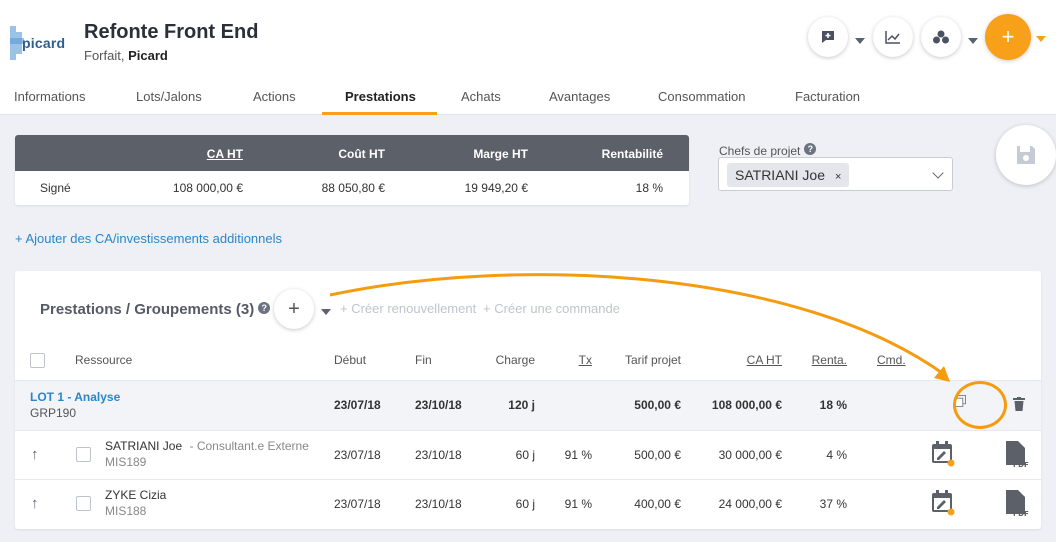 This screenshot has height=542, width=1056. I want to click on add-prestation-button: +, so click(294, 309).